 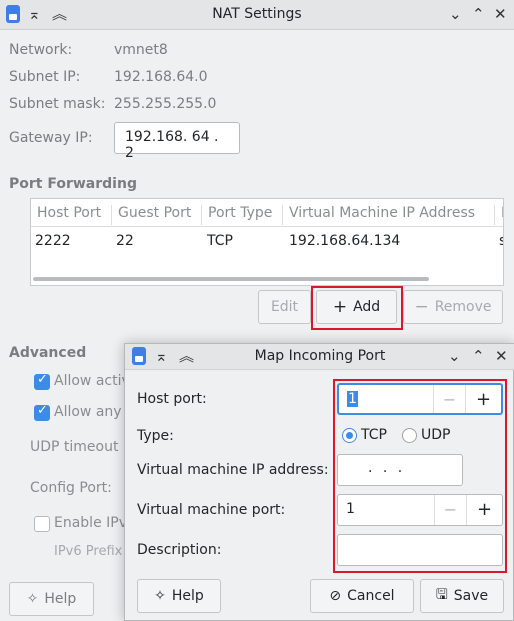 I want to click on network-label: Network:, so click(x=41, y=50).